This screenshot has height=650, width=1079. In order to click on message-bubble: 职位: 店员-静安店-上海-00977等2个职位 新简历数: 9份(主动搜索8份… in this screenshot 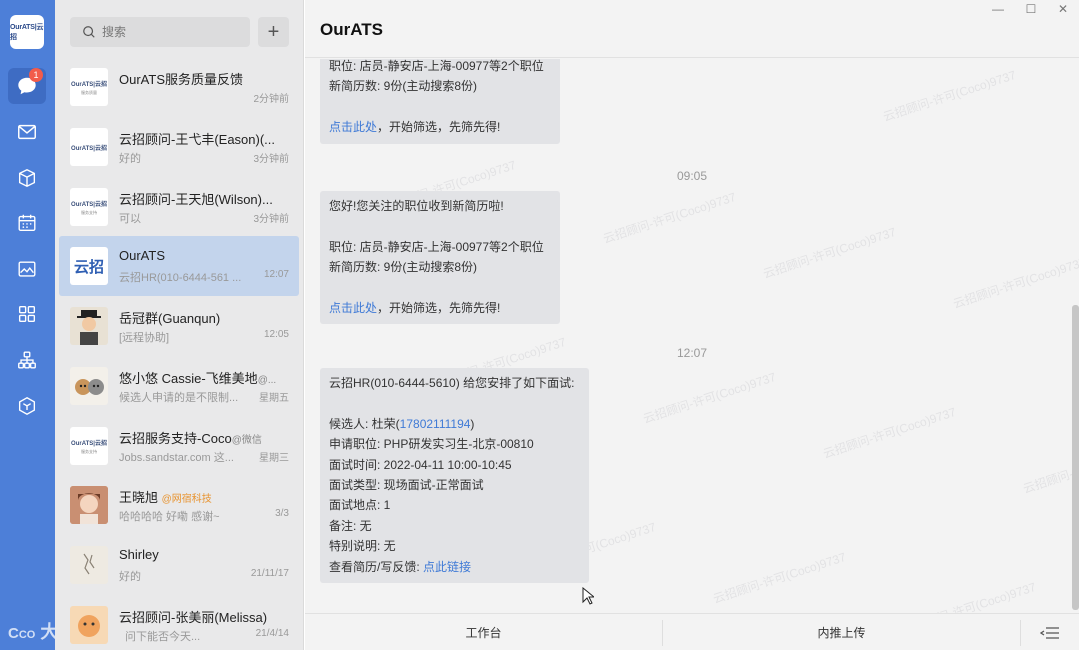, I will do `click(440, 101)`.